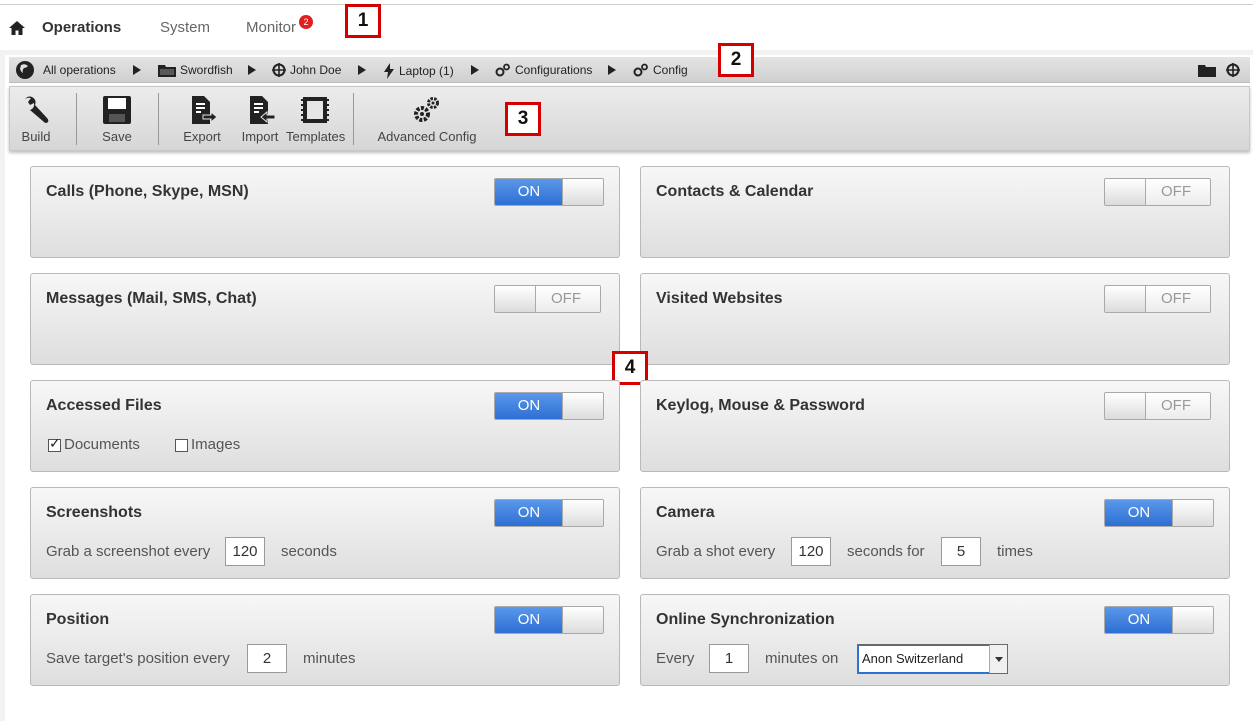 The width and height of the screenshot is (1253, 721). Describe the element at coordinates (102, 444) in the screenshot. I see `documents-label: Documents` at that location.